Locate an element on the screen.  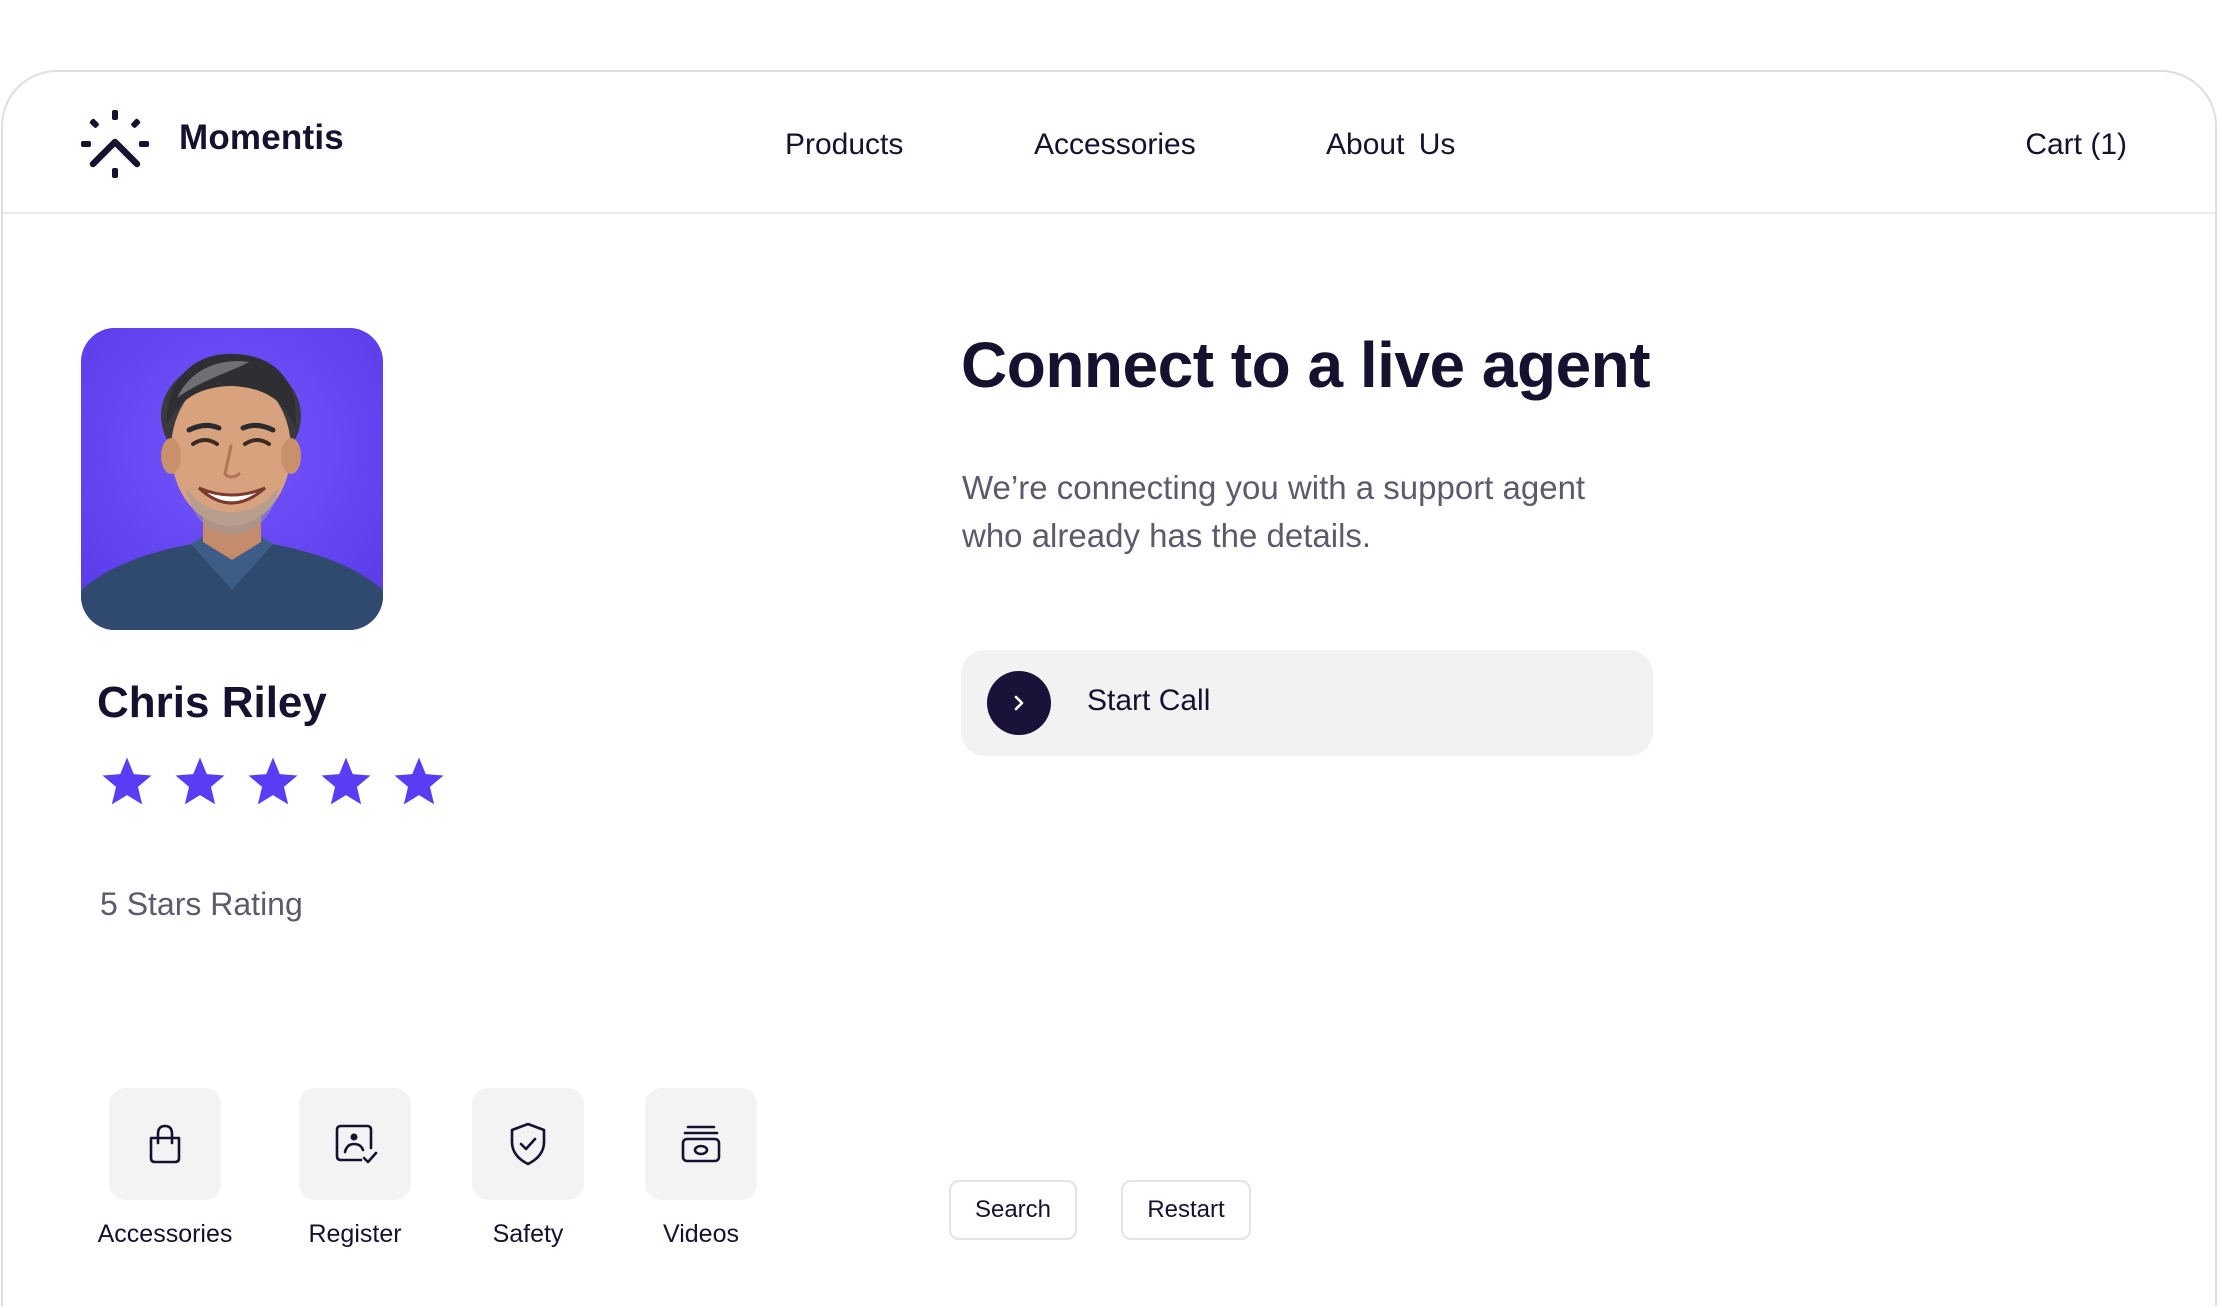
search-button: Search is located at coordinates (1013, 1210).